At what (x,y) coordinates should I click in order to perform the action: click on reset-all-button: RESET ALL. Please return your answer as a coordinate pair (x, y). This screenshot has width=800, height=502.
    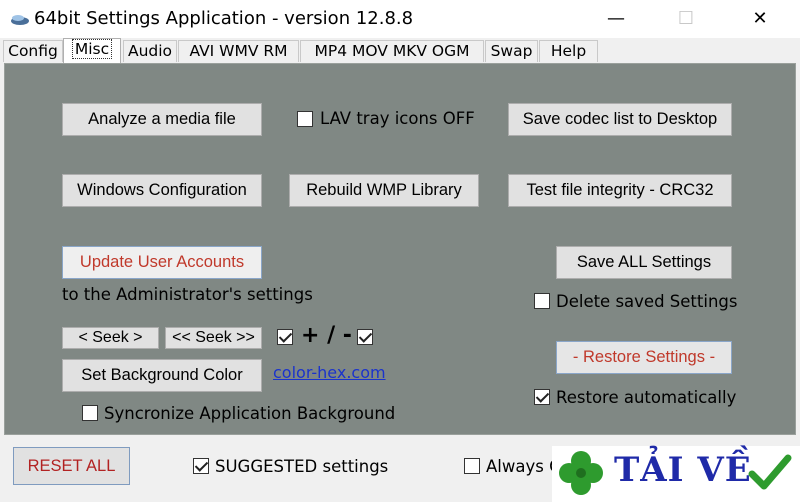
    Looking at the image, I should click on (71, 466).